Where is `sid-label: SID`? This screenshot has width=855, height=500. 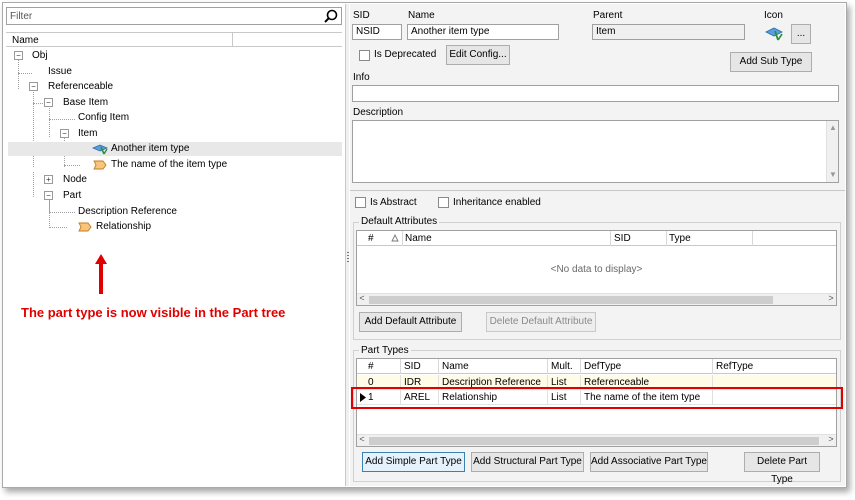 sid-label: SID is located at coordinates (361, 15).